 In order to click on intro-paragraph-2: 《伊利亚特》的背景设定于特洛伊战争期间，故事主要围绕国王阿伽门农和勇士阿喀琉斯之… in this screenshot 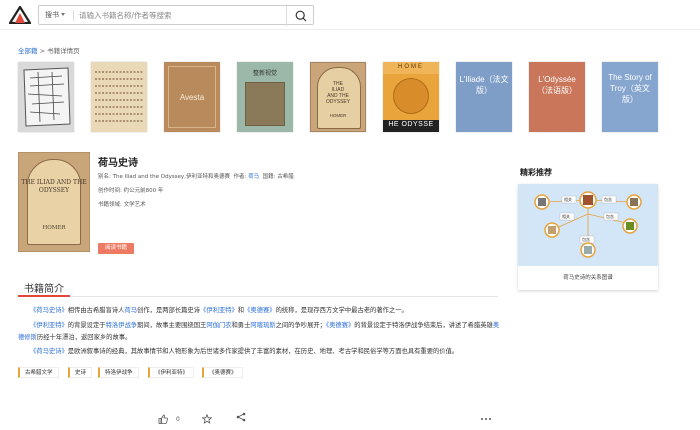, I will do `click(259, 331)`.